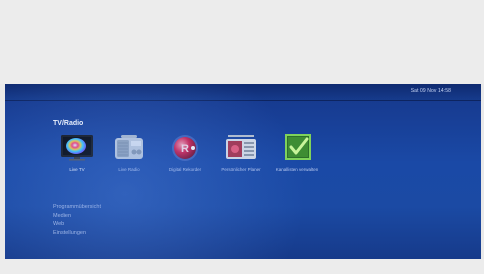 The height and width of the screenshot is (274, 484). I want to click on menu-item-web: Web, so click(77, 224).